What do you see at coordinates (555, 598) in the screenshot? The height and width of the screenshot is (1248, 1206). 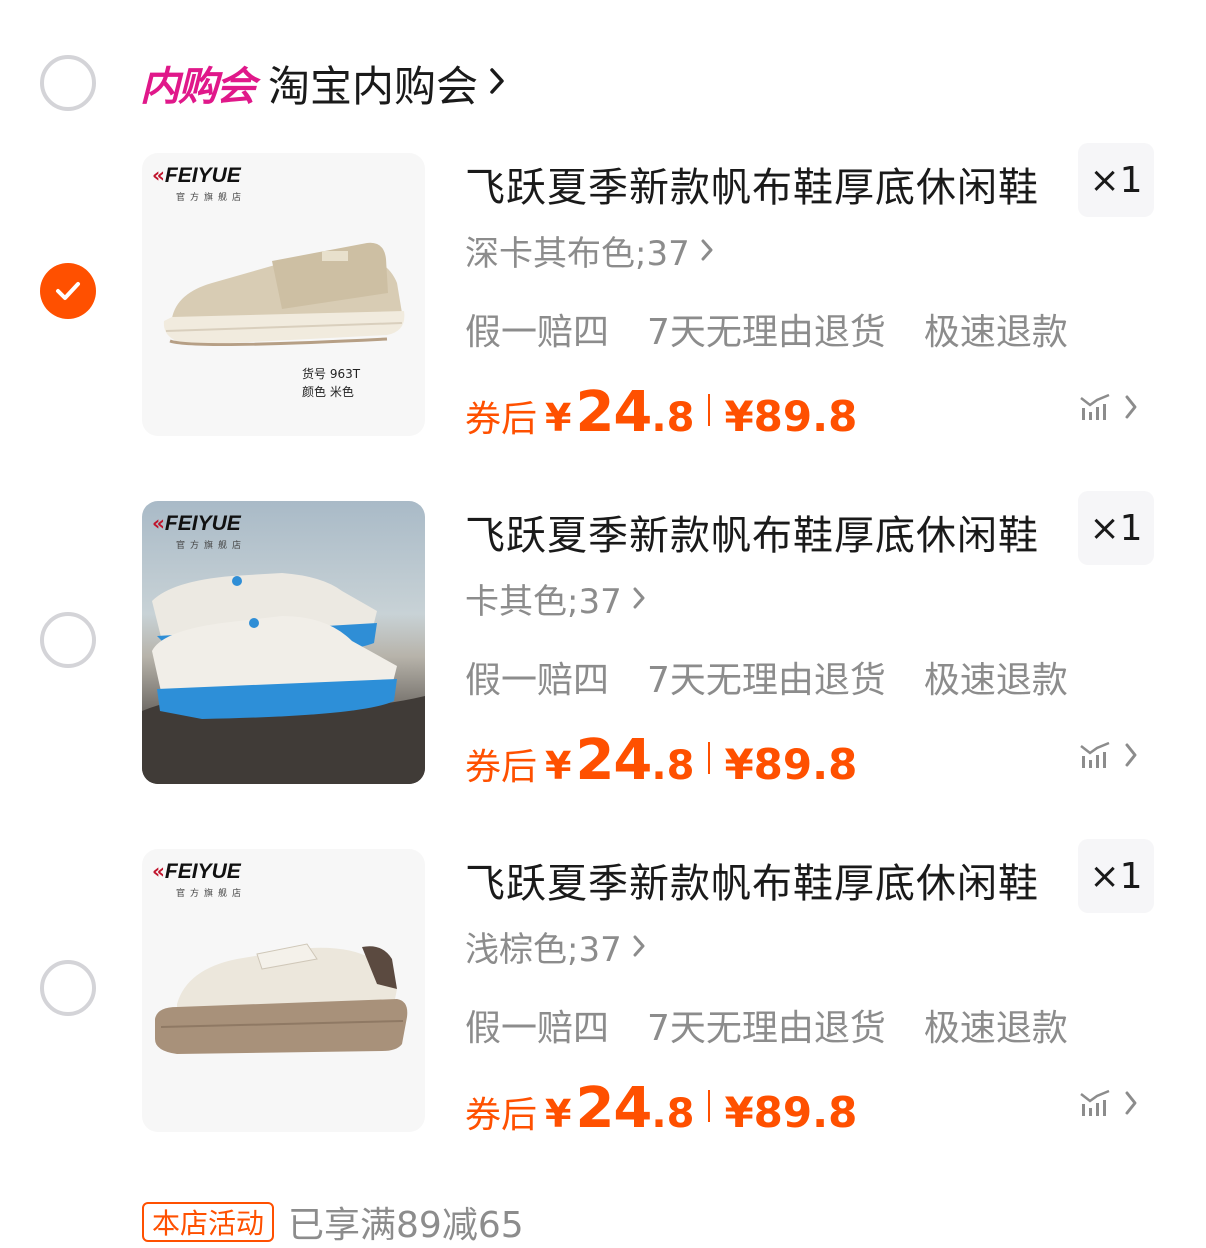 I see `spec-selector: 卡其色;37` at bounding box center [555, 598].